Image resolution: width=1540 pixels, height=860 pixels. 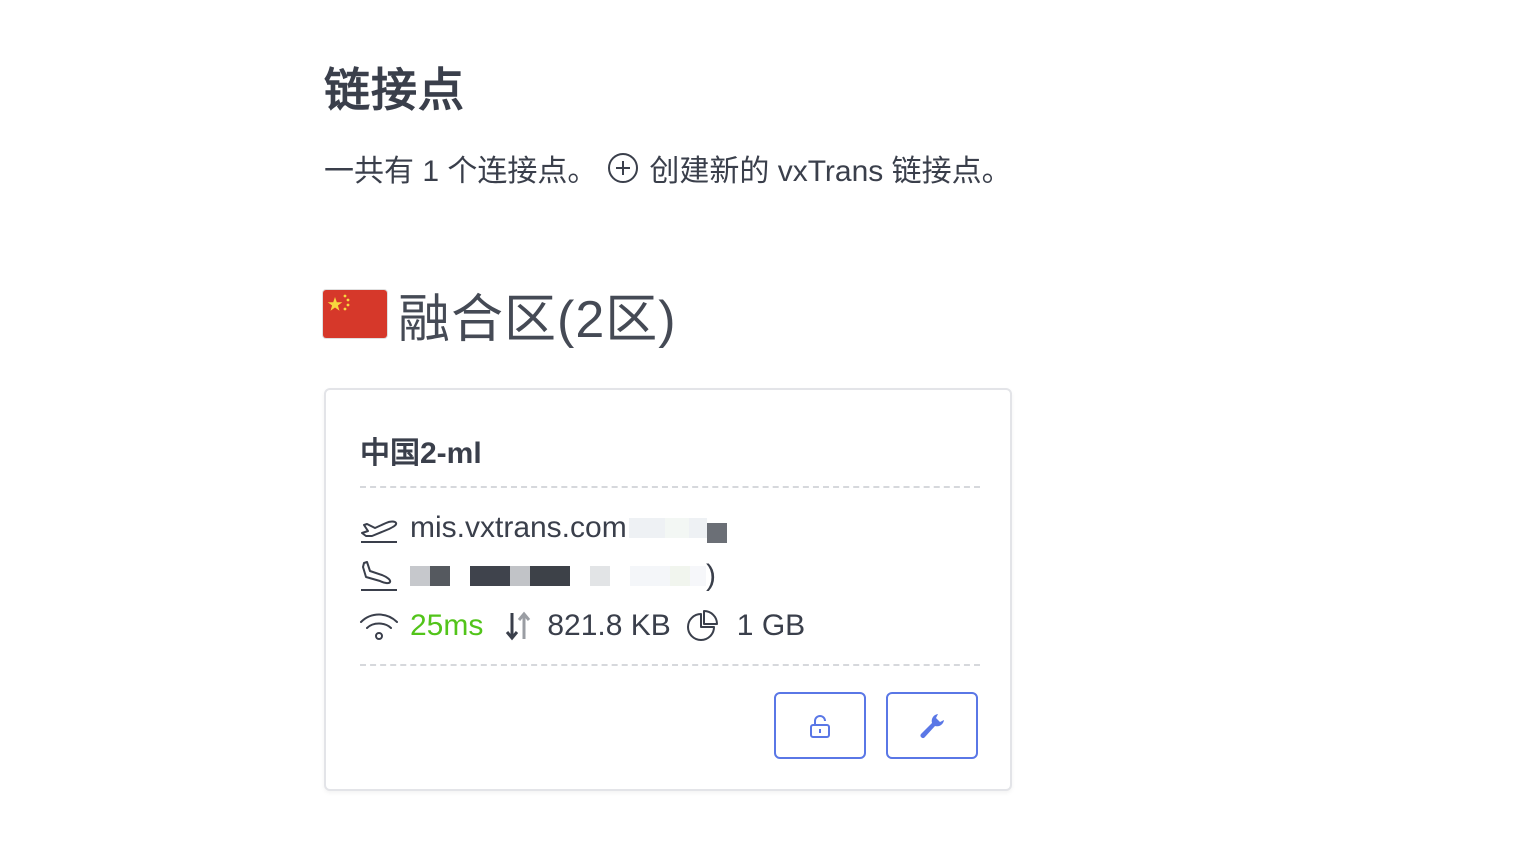 What do you see at coordinates (537, 319) in the screenshot?
I see `zone-title: 融合区(2区)` at bounding box center [537, 319].